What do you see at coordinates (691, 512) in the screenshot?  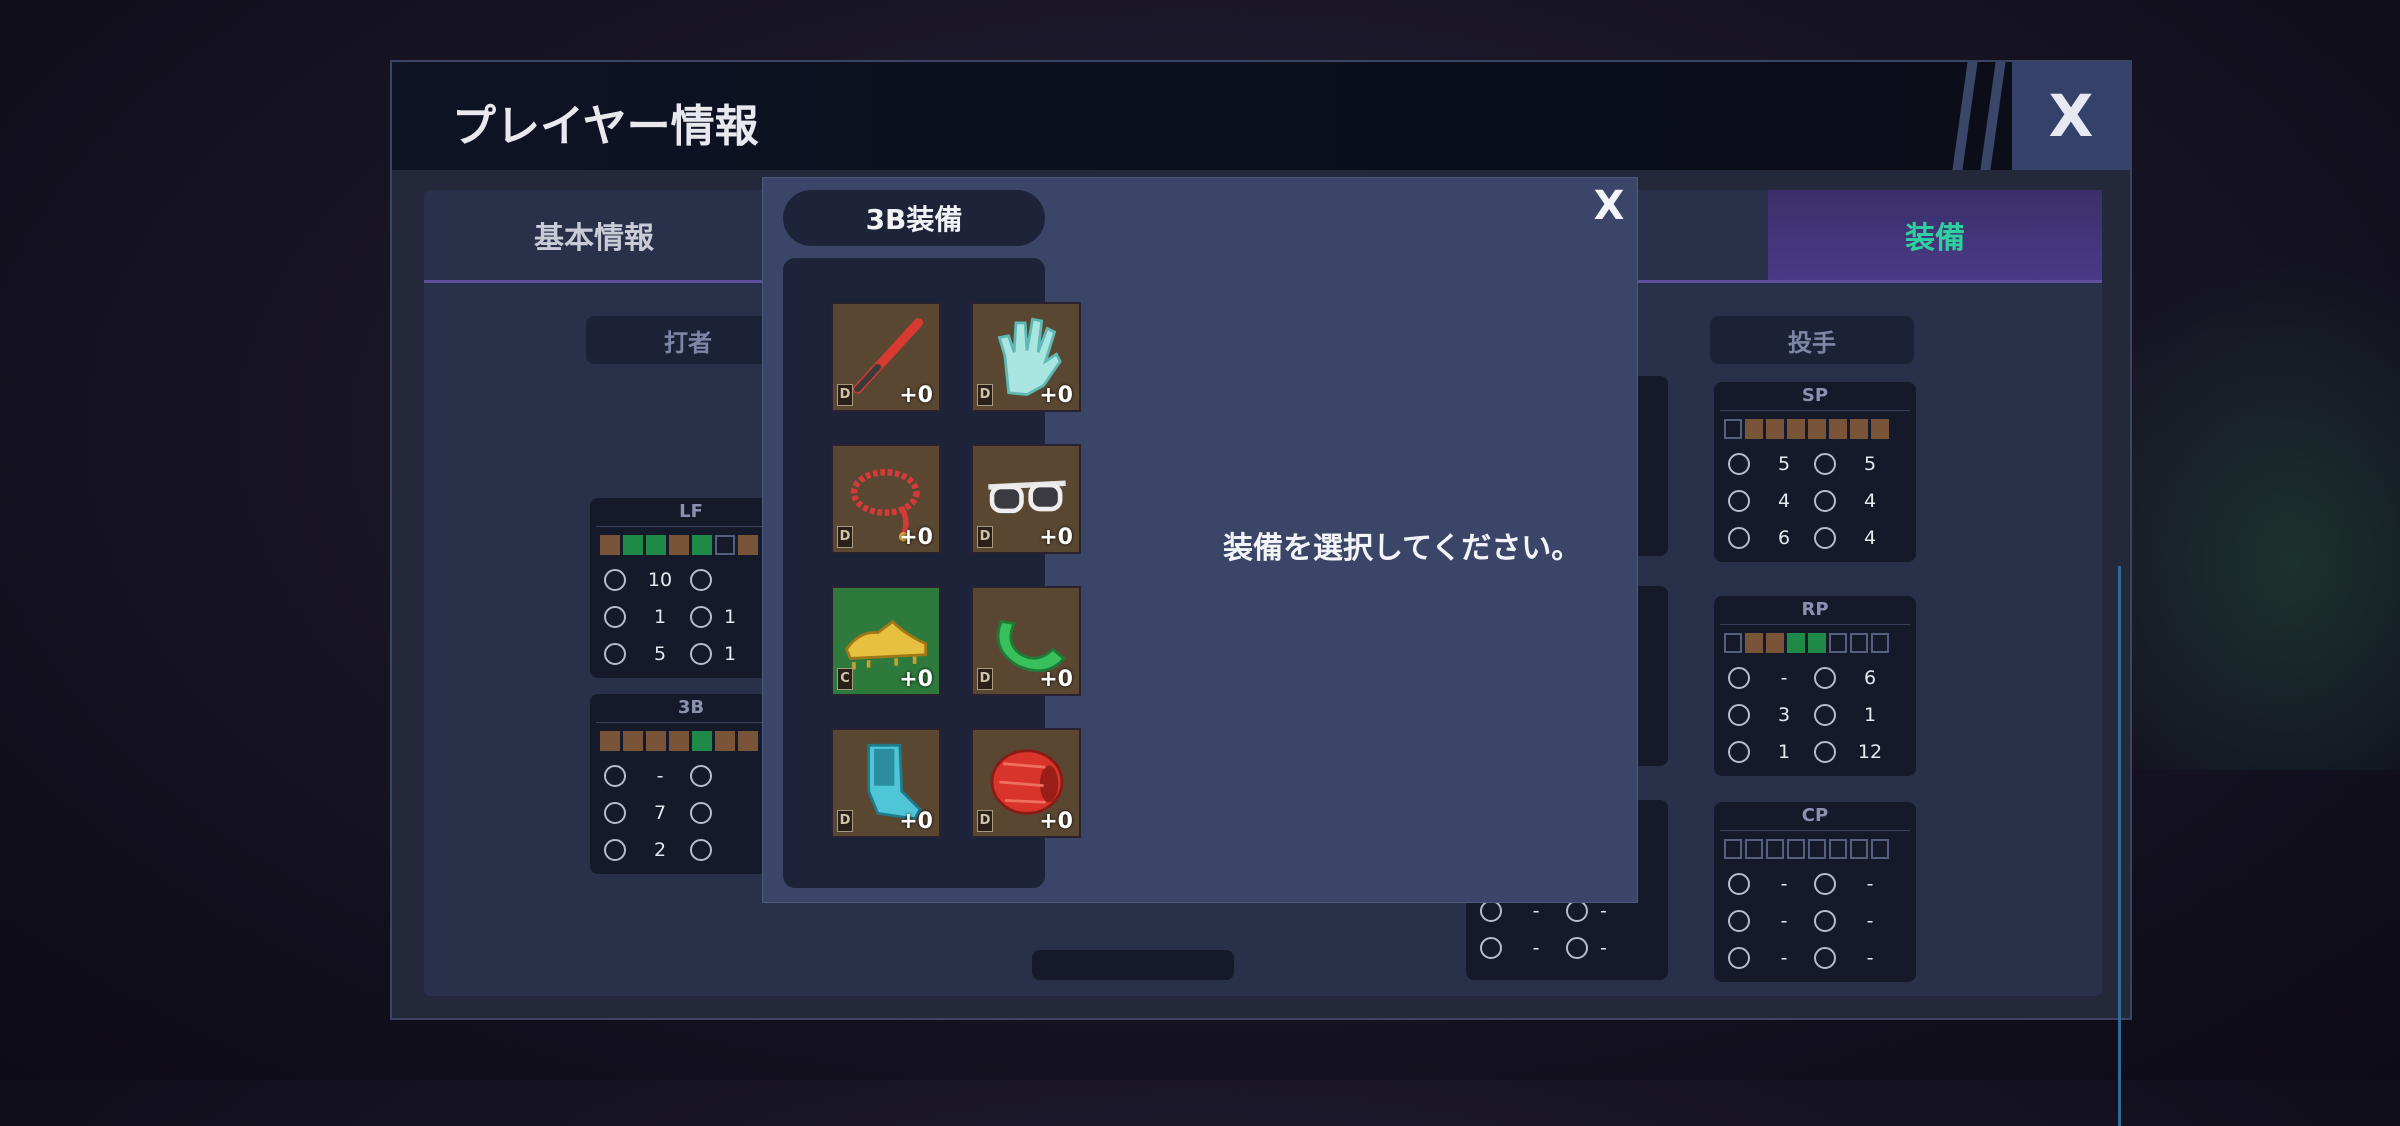 I see `card-position: LF` at bounding box center [691, 512].